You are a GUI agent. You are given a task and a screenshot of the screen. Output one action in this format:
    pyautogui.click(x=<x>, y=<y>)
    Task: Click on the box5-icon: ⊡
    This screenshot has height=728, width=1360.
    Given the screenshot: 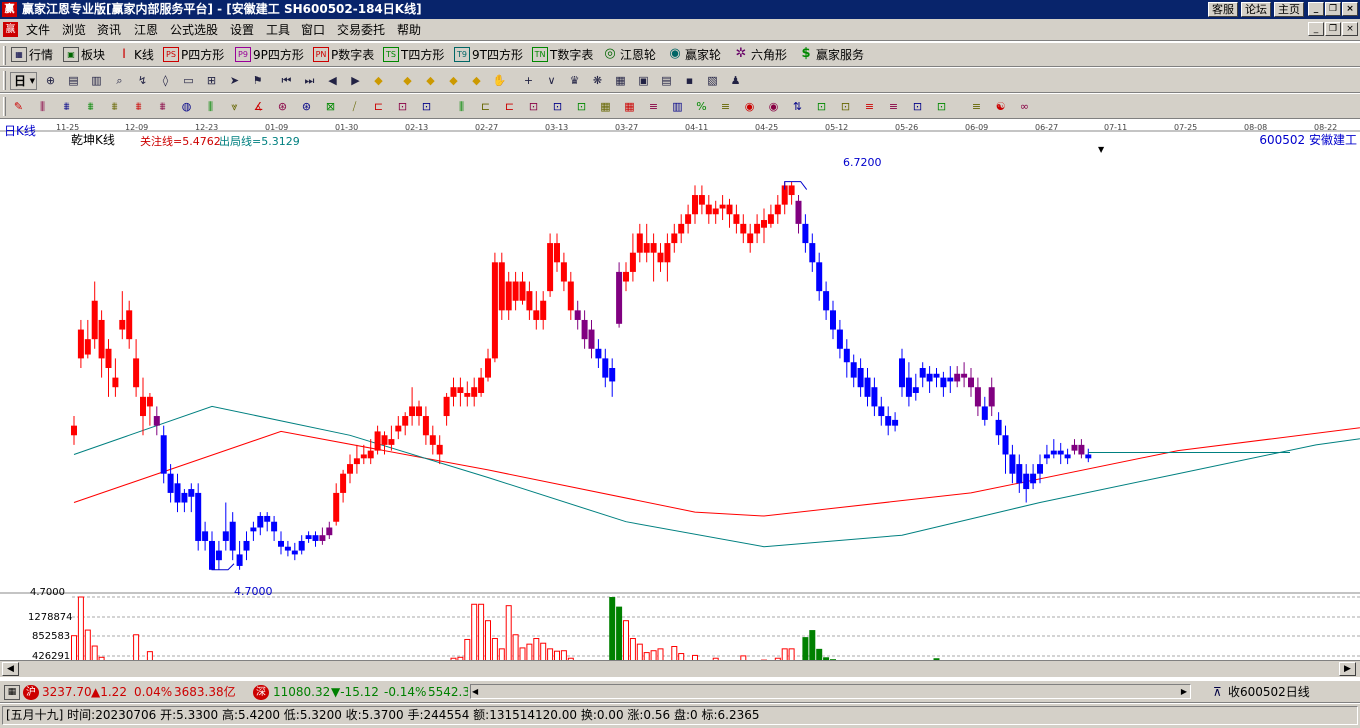 What is the action you would take?
    pyautogui.click(x=581, y=107)
    